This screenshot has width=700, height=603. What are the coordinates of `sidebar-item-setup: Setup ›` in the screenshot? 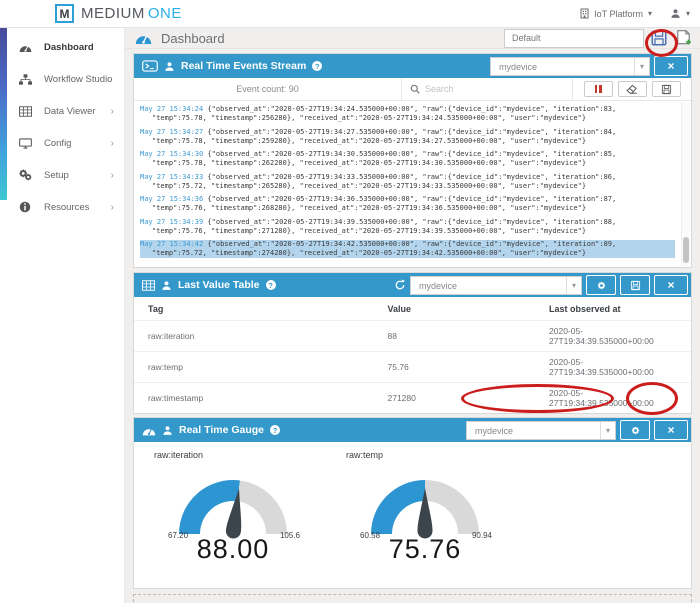 It's located at (62, 175).